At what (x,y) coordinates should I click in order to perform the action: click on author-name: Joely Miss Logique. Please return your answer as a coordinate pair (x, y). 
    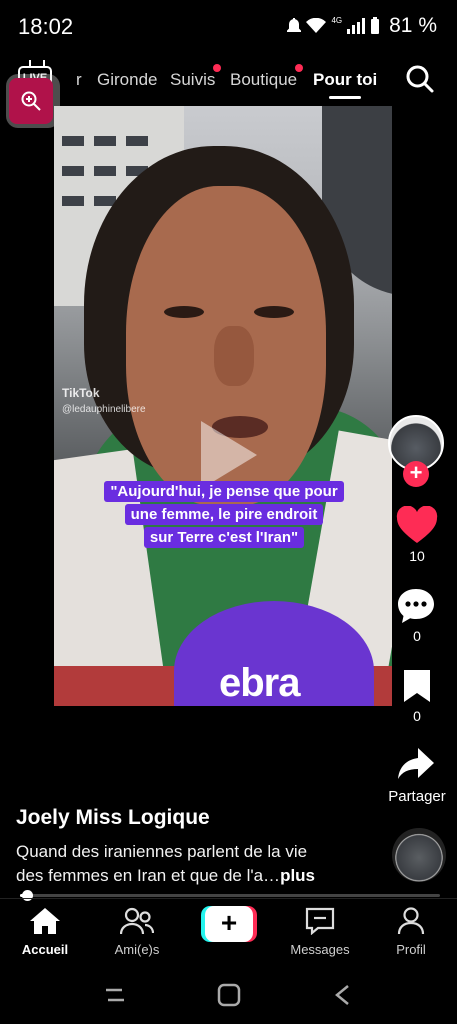
    Looking at the image, I should click on (113, 818).